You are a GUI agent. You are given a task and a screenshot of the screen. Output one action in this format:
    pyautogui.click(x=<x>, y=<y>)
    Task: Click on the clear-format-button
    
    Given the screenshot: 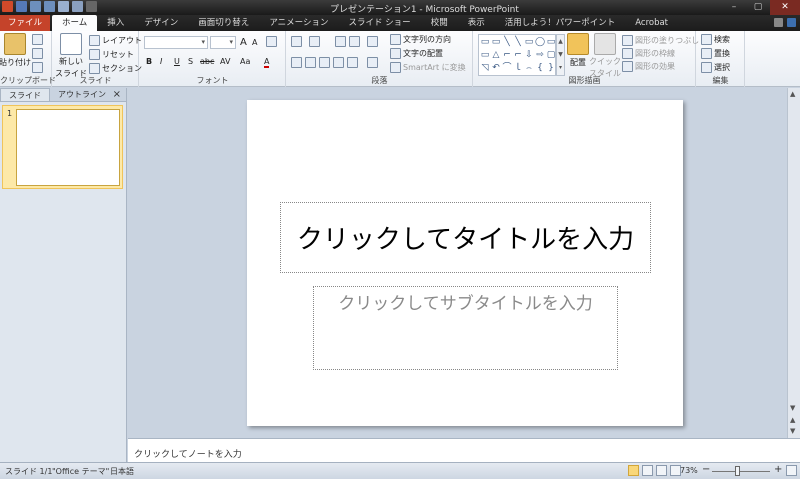 What is the action you would take?
    pyautogui.click(x=271, y=41)
    